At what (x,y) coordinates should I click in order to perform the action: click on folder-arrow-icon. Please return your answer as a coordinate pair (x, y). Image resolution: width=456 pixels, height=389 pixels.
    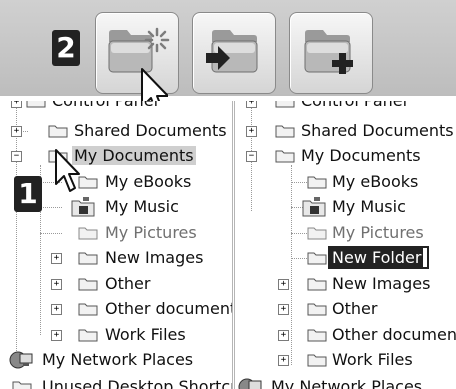
    Looking at the image, I should click on (232, 51).